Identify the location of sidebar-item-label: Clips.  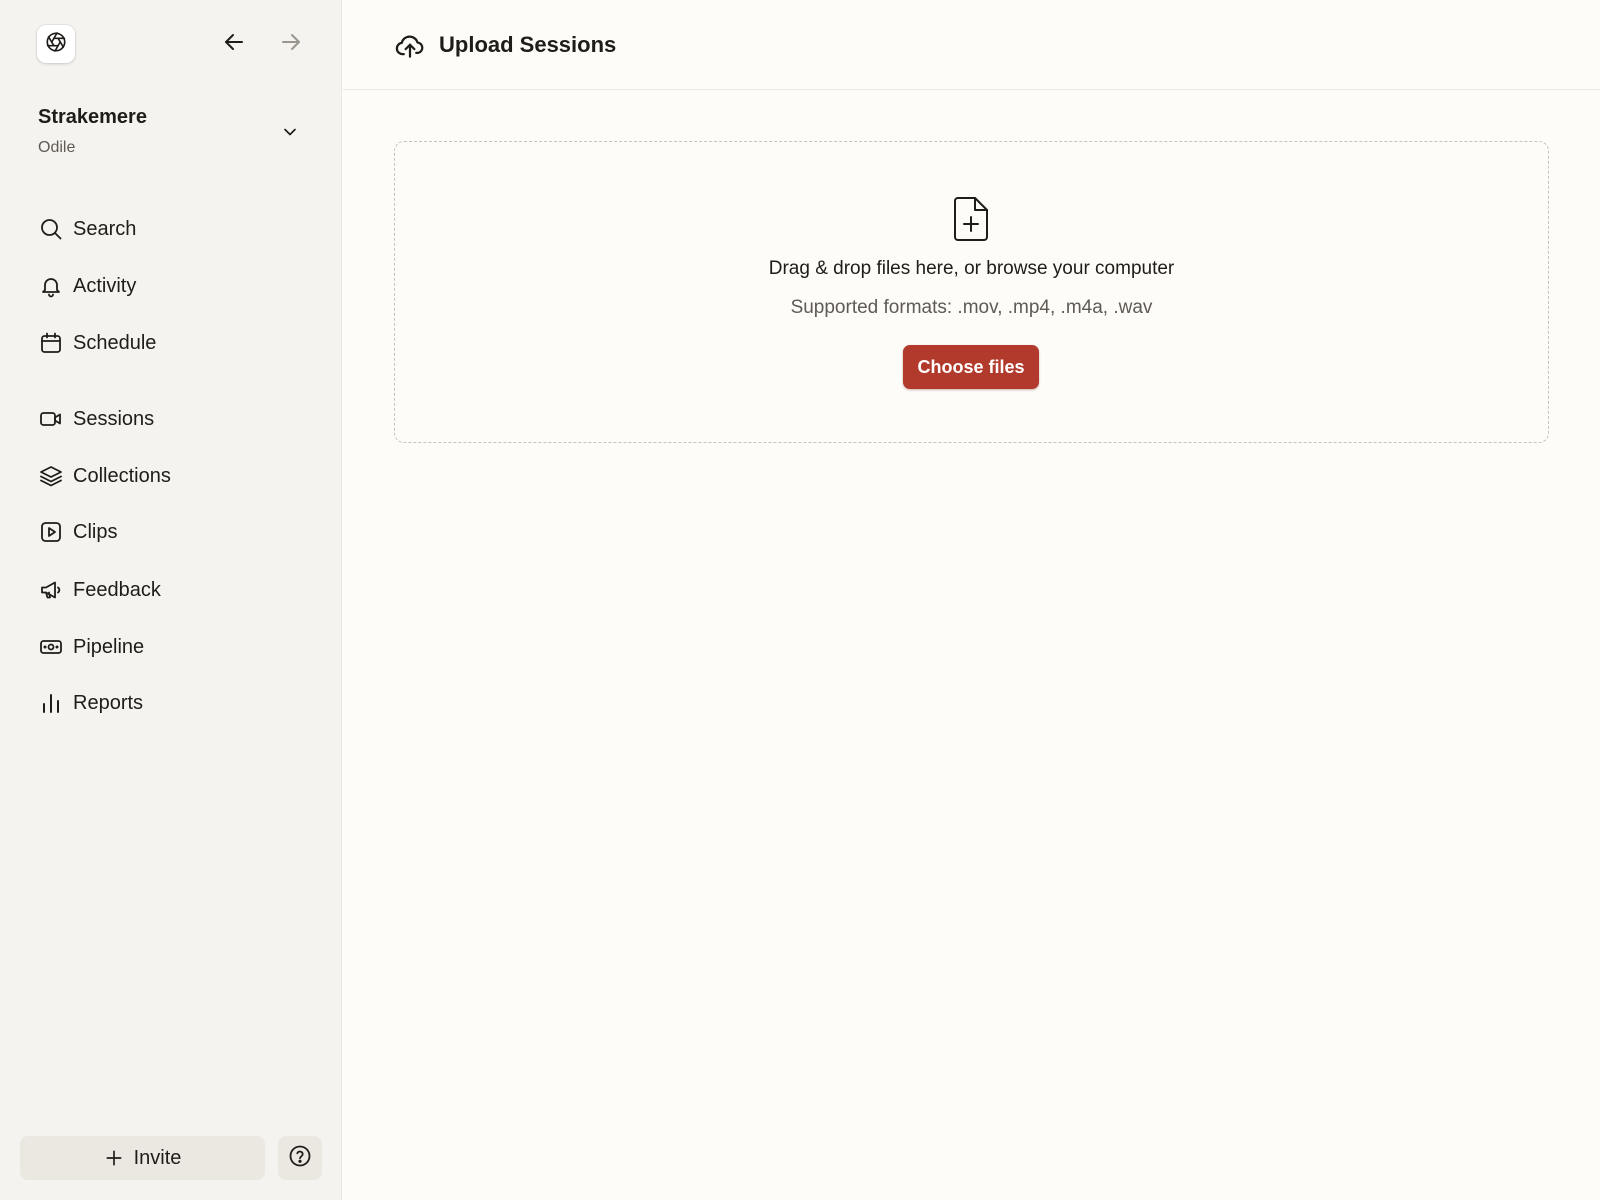
(95, 531).